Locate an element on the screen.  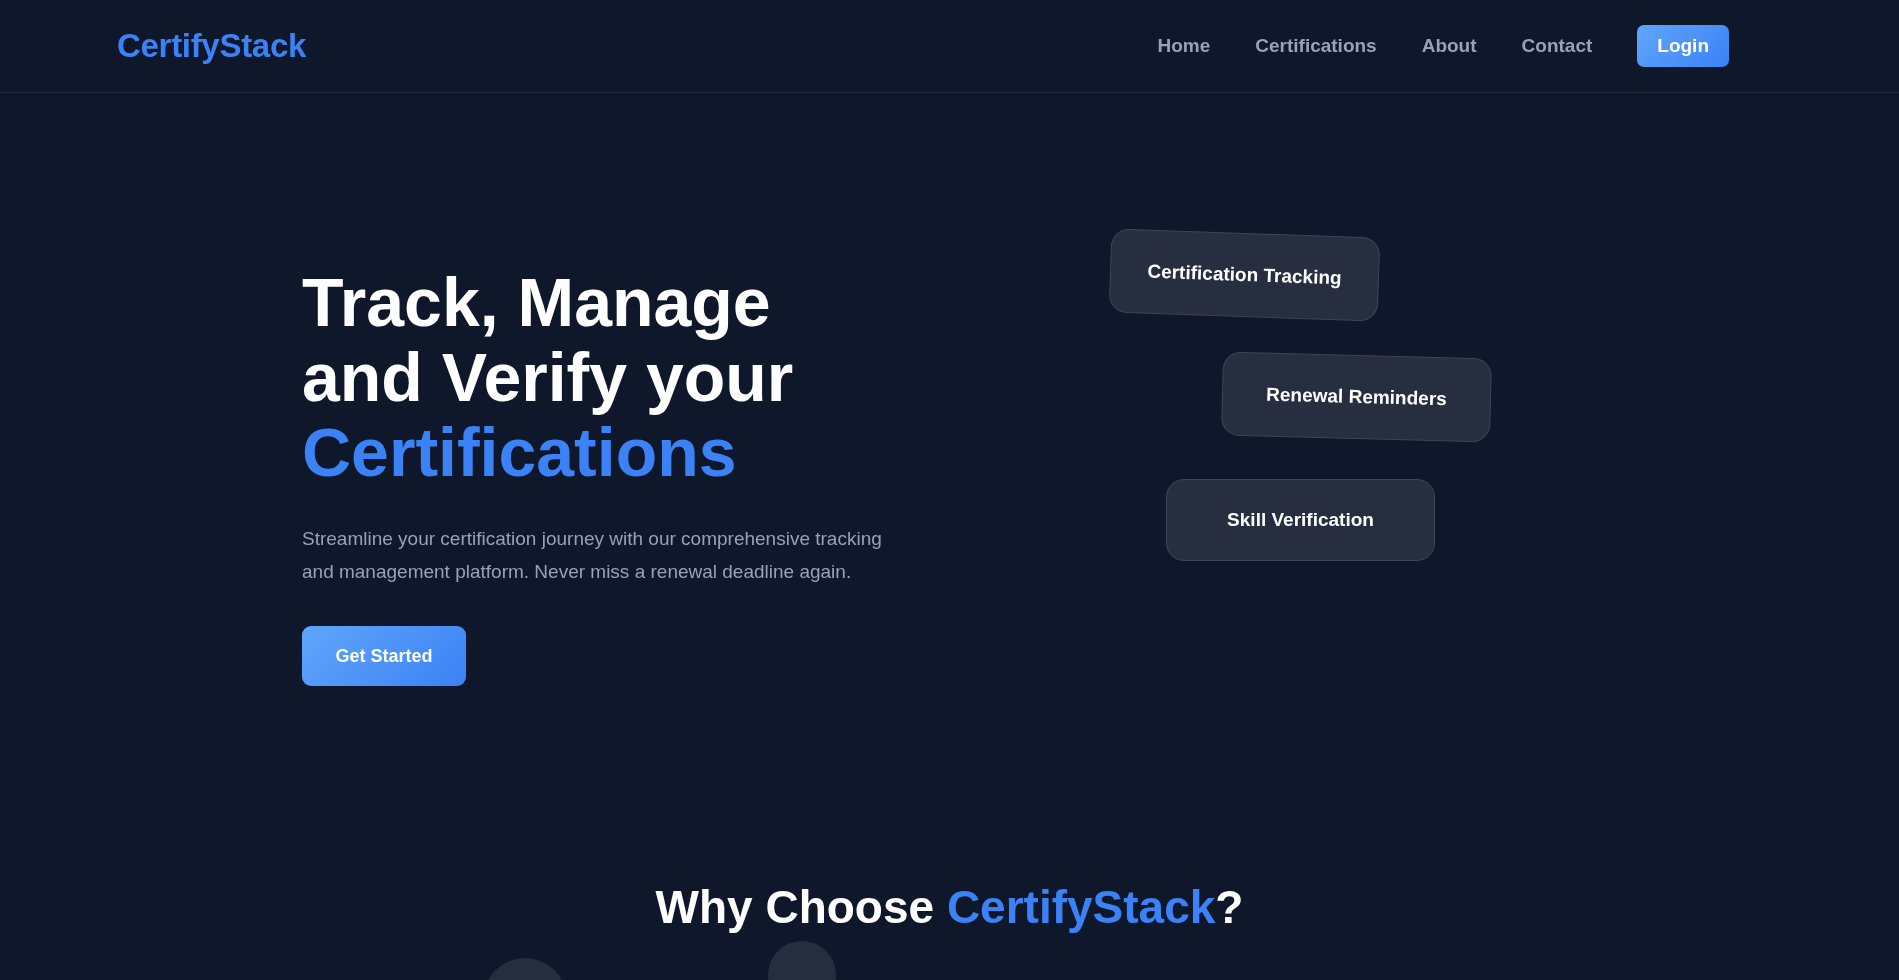
logo: CertifyStack is located at coordinates (211, 46).